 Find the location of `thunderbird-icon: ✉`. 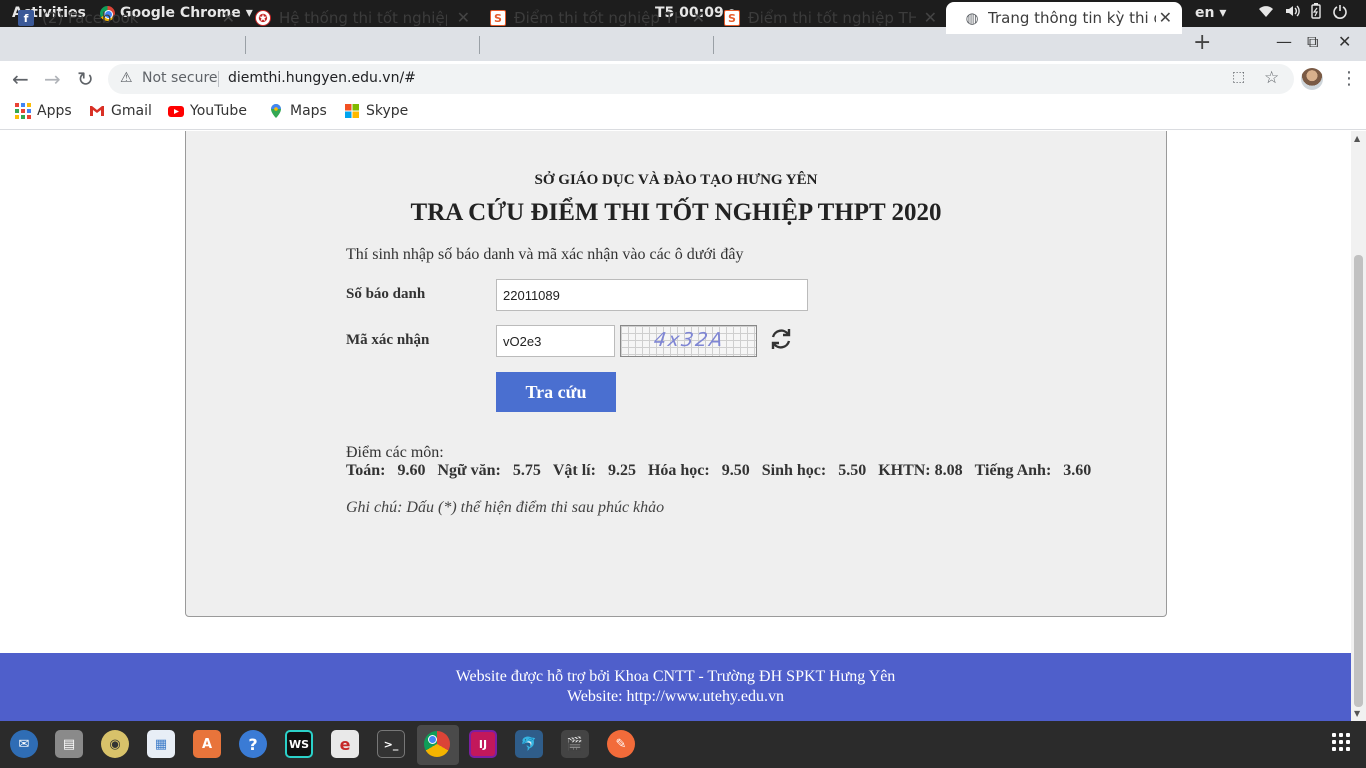

thunderbird-icon: ✉ is located at coordinates (24, 744).